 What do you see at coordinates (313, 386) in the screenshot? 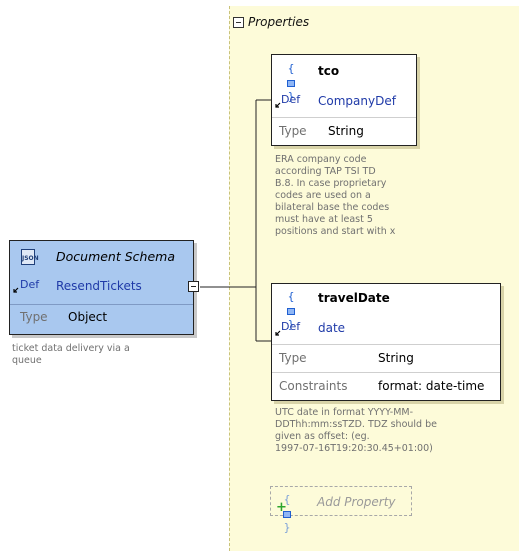
I see `property-constraints-label: Constraints` at bounding box center [313, 386].